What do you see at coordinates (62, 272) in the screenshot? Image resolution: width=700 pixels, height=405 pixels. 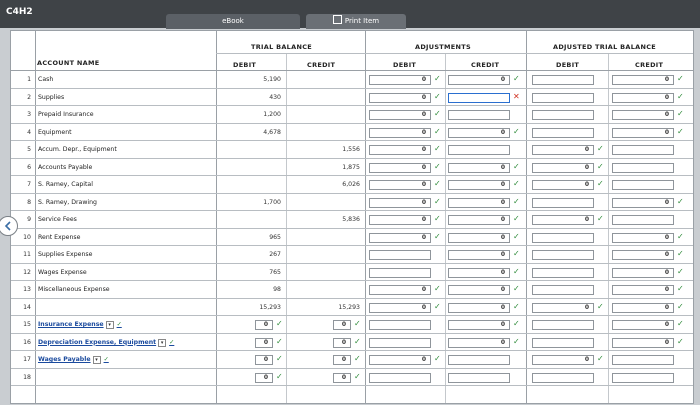 I see `account-name-text: Wages Expense` at bounding box center [62, 272].